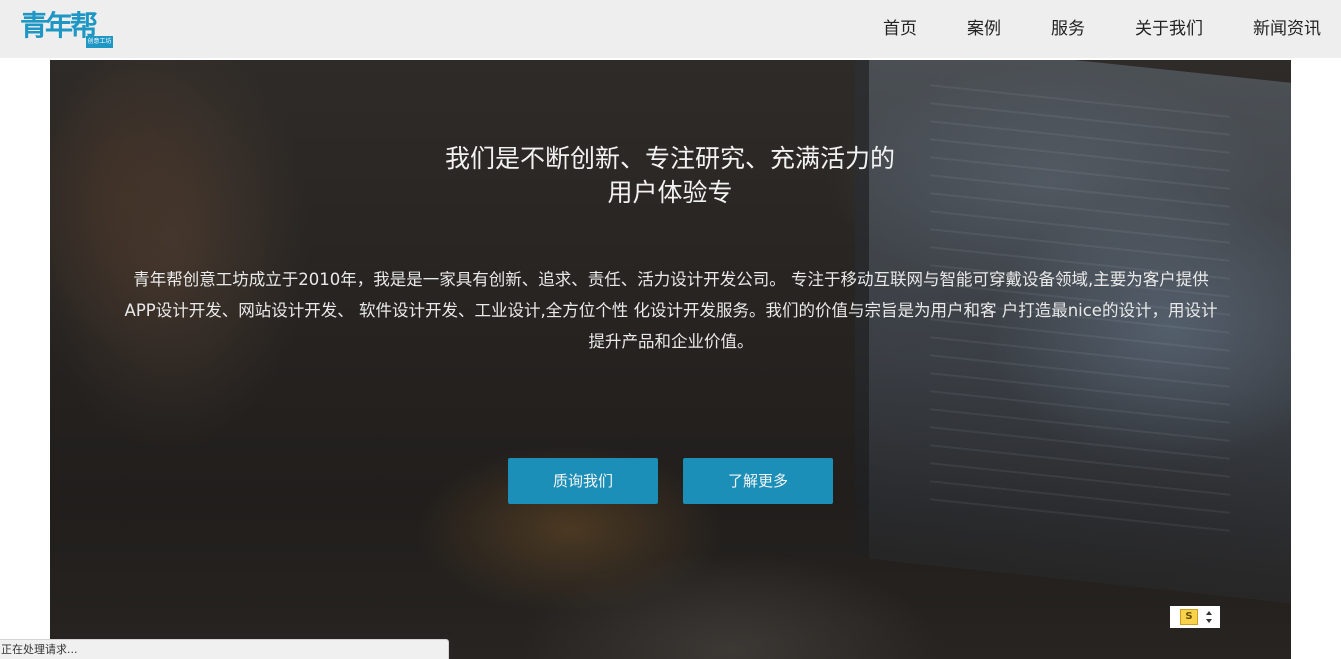  What do you see at coordinates (758, 481) in the screenshot?
I see `learn-more-button: 了解更多` at bounding box center [758, 481].